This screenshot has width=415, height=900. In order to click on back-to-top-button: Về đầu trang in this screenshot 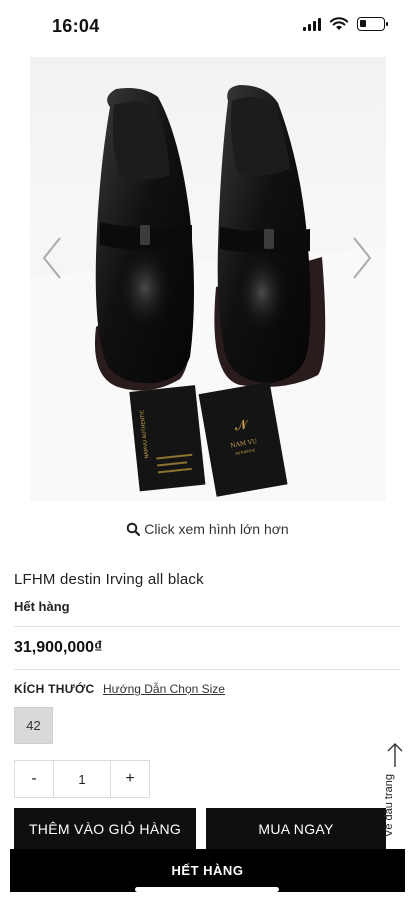, I will do `click(395, 797)`.